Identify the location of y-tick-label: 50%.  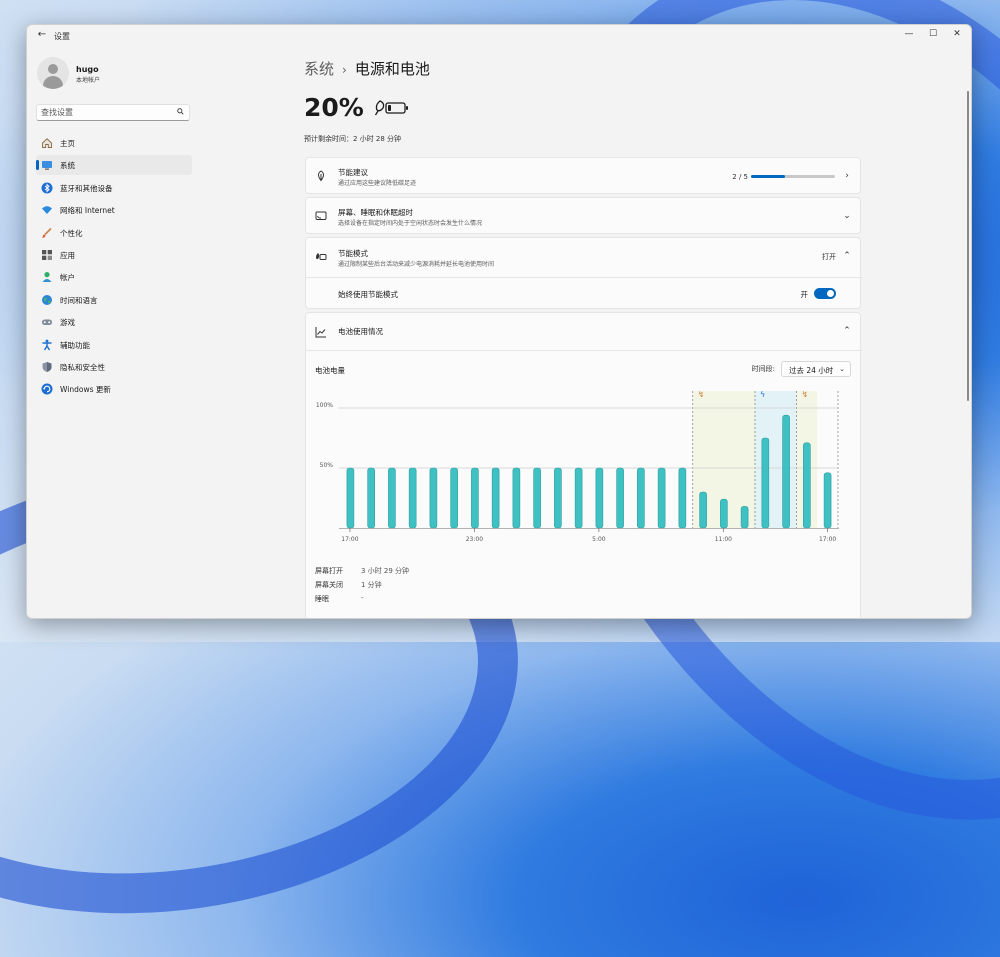
(327, 465).